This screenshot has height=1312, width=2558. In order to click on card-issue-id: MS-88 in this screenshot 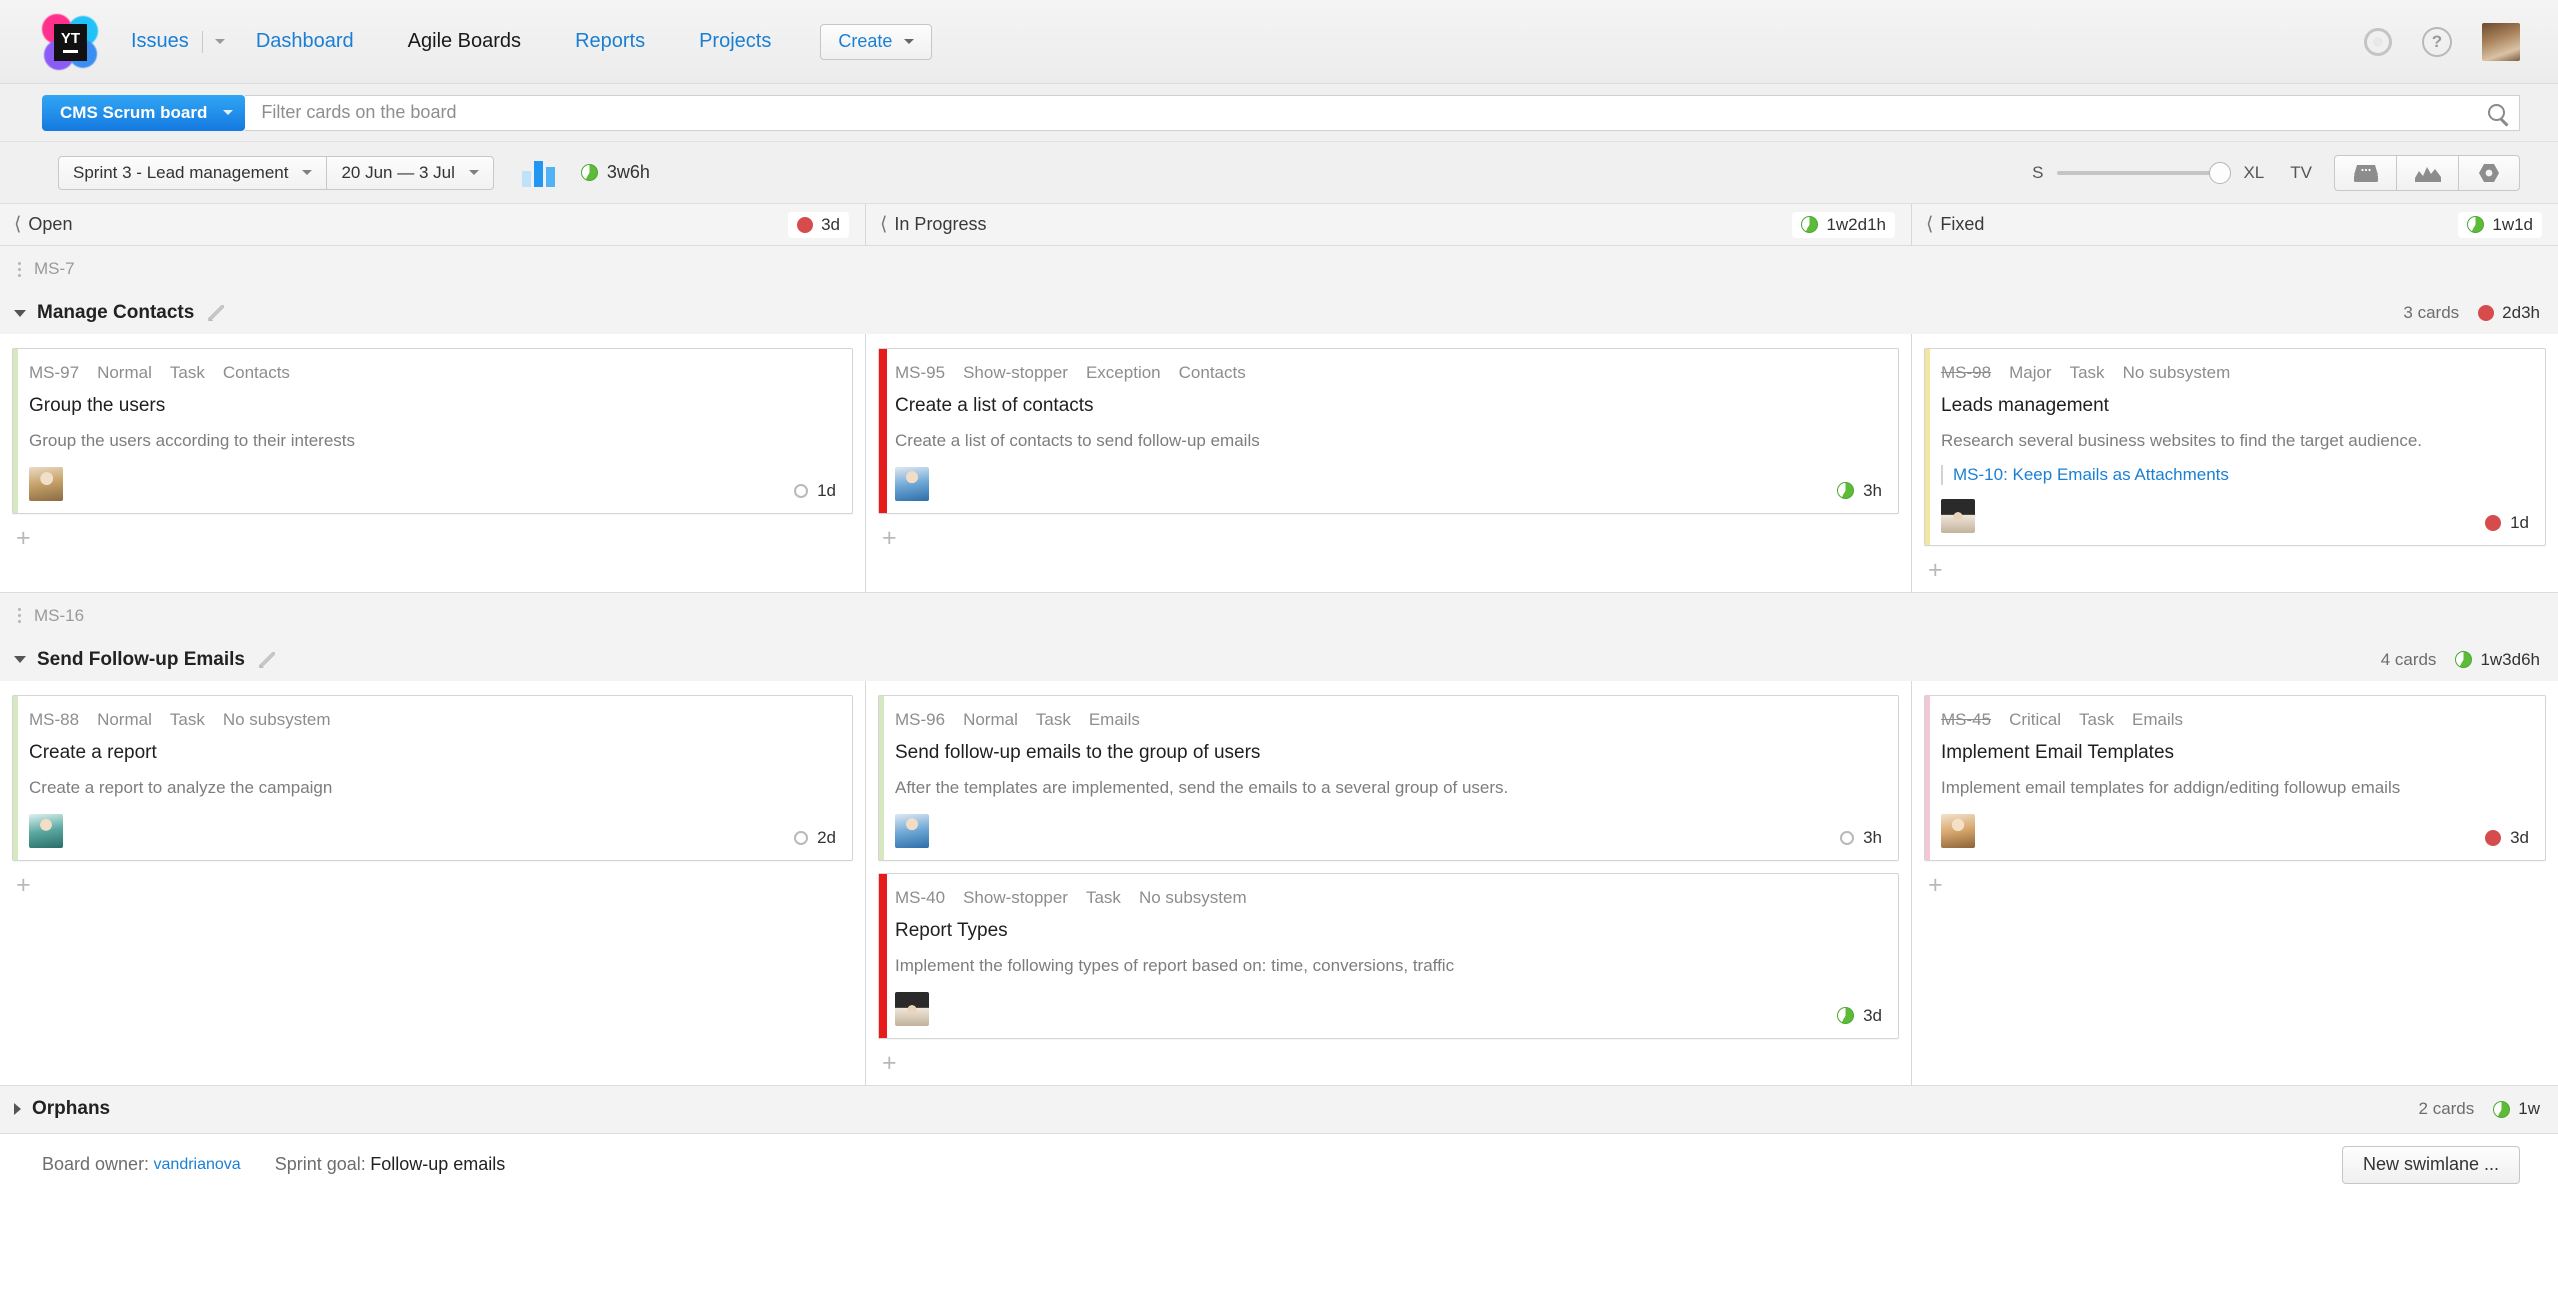, I will do `click(54, 720)`.